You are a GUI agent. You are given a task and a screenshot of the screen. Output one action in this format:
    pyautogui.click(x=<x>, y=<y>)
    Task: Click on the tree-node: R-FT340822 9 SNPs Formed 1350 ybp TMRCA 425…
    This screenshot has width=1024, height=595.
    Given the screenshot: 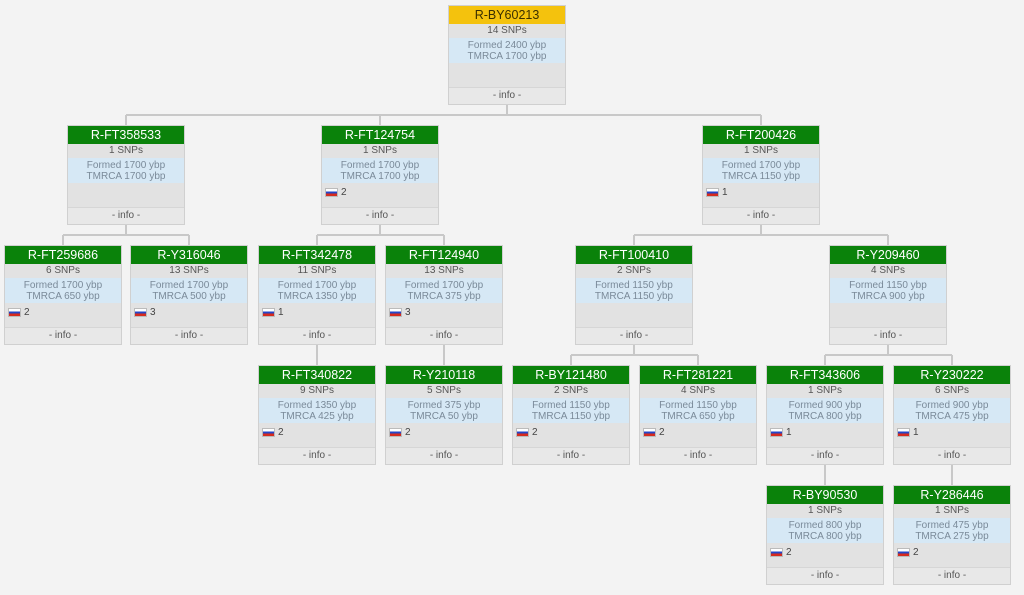 What is the action you would take?
    pyautogui.click(x=317, y=415)
    